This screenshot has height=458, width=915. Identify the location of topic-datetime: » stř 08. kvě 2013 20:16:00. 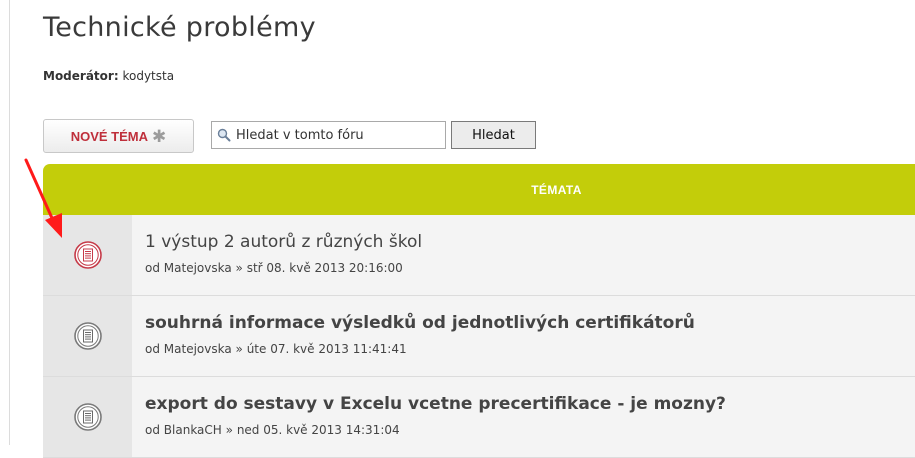
(319, 268).